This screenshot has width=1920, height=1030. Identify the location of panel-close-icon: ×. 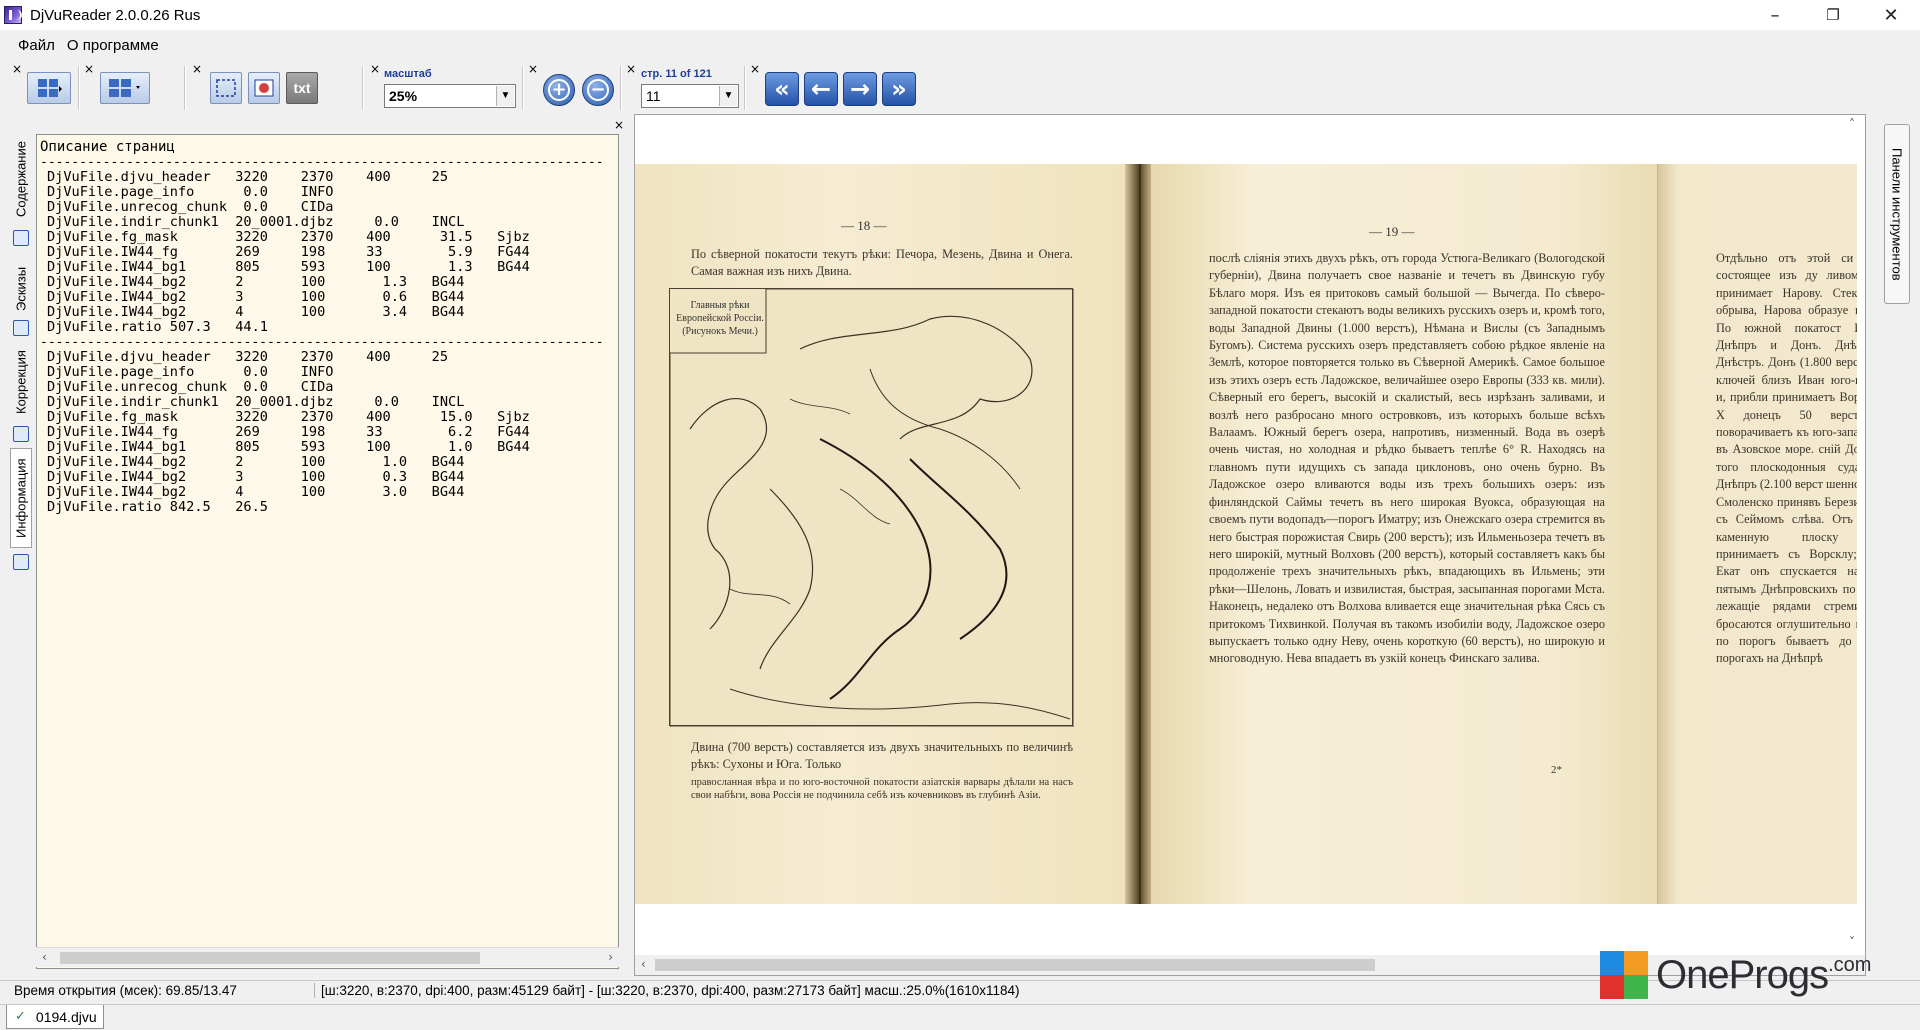
(619, 125).